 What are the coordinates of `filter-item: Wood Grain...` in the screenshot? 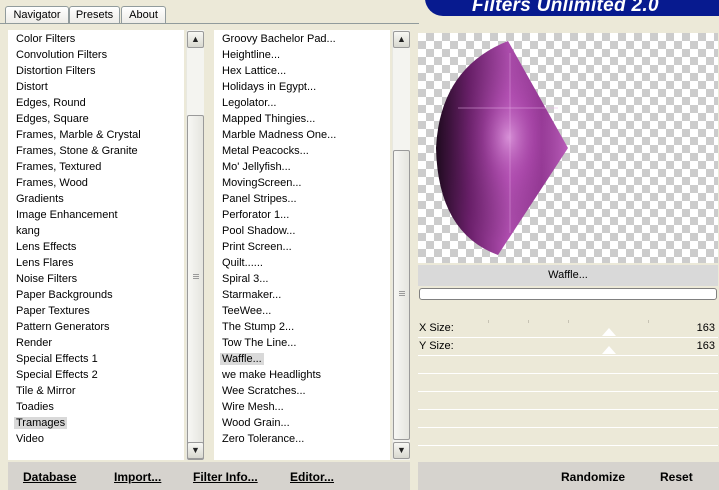 It's located at (302, 423).